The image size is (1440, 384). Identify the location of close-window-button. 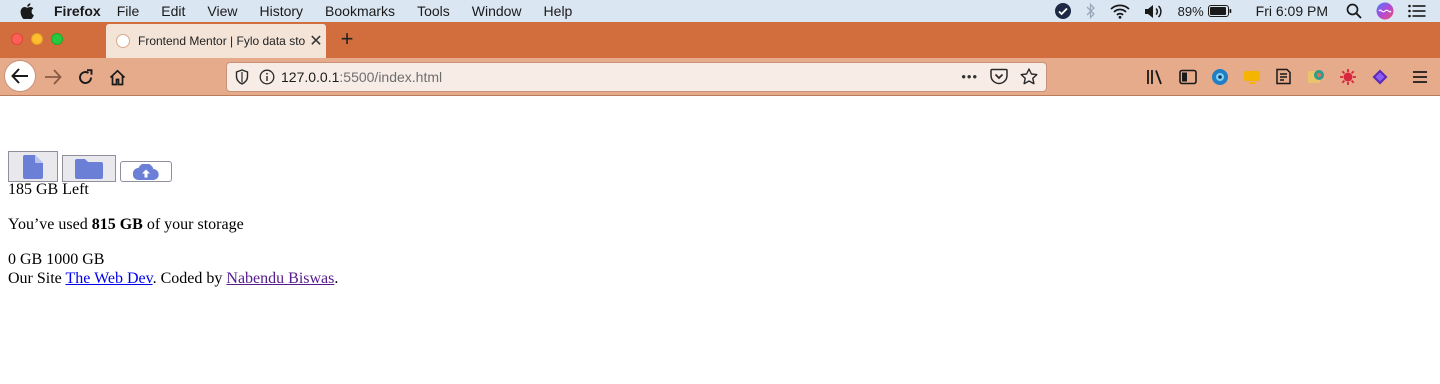
(17, 39).